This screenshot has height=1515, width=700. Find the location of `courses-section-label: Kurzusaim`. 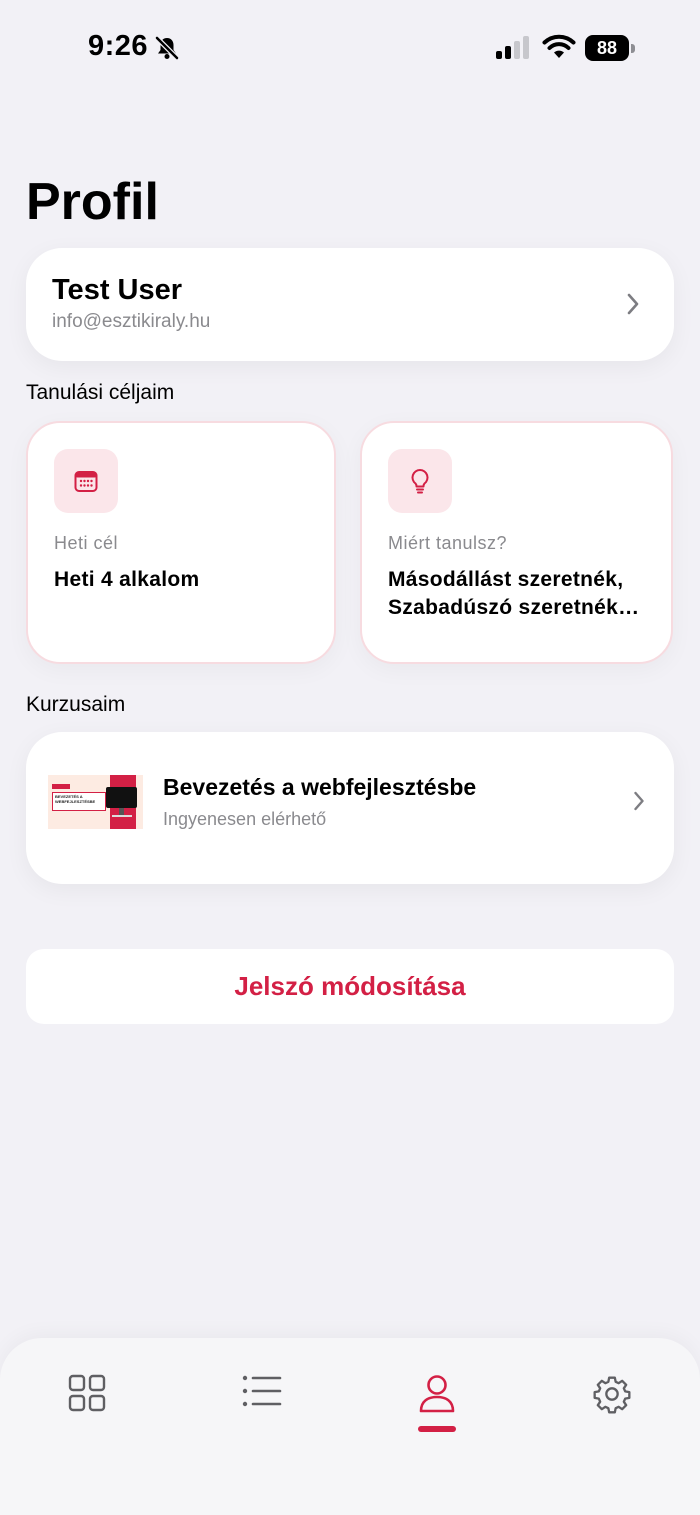

courses-section-label: Kurzusaim is located at coordinates (76, 704).